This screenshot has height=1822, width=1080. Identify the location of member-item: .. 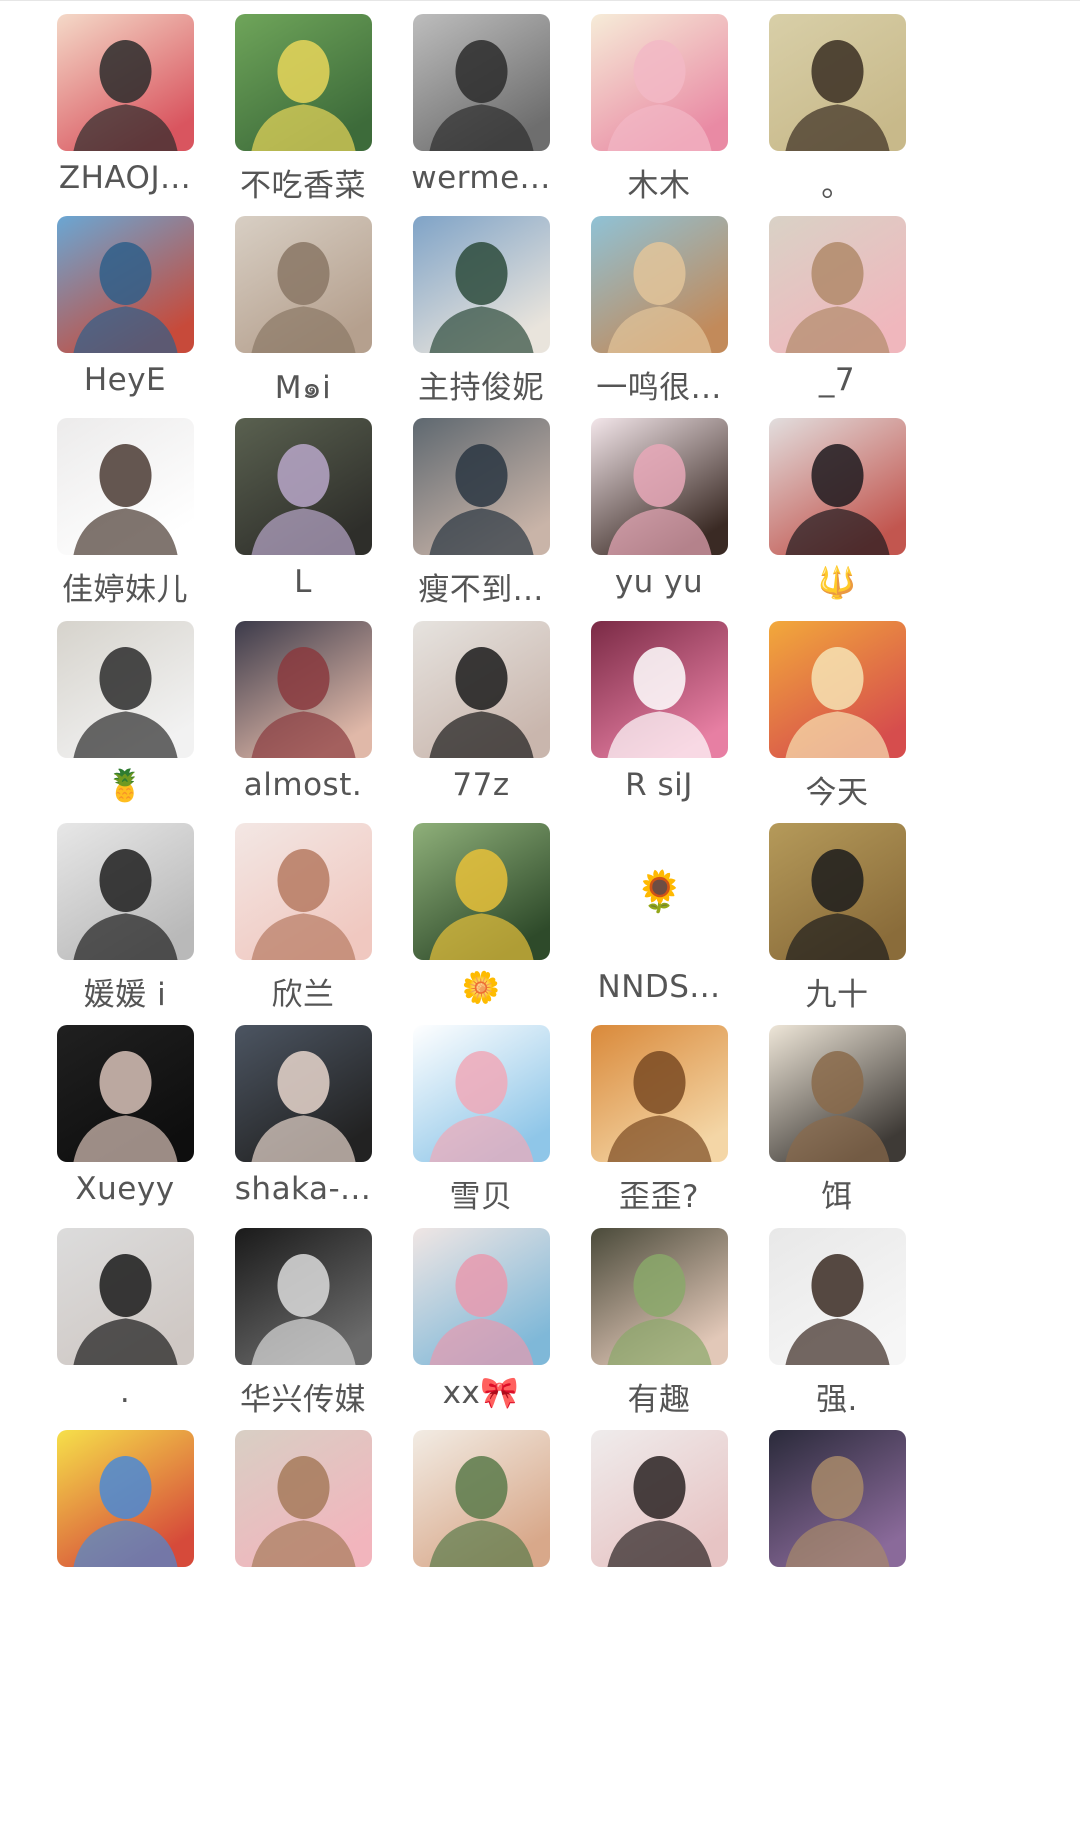
(113, 1331).